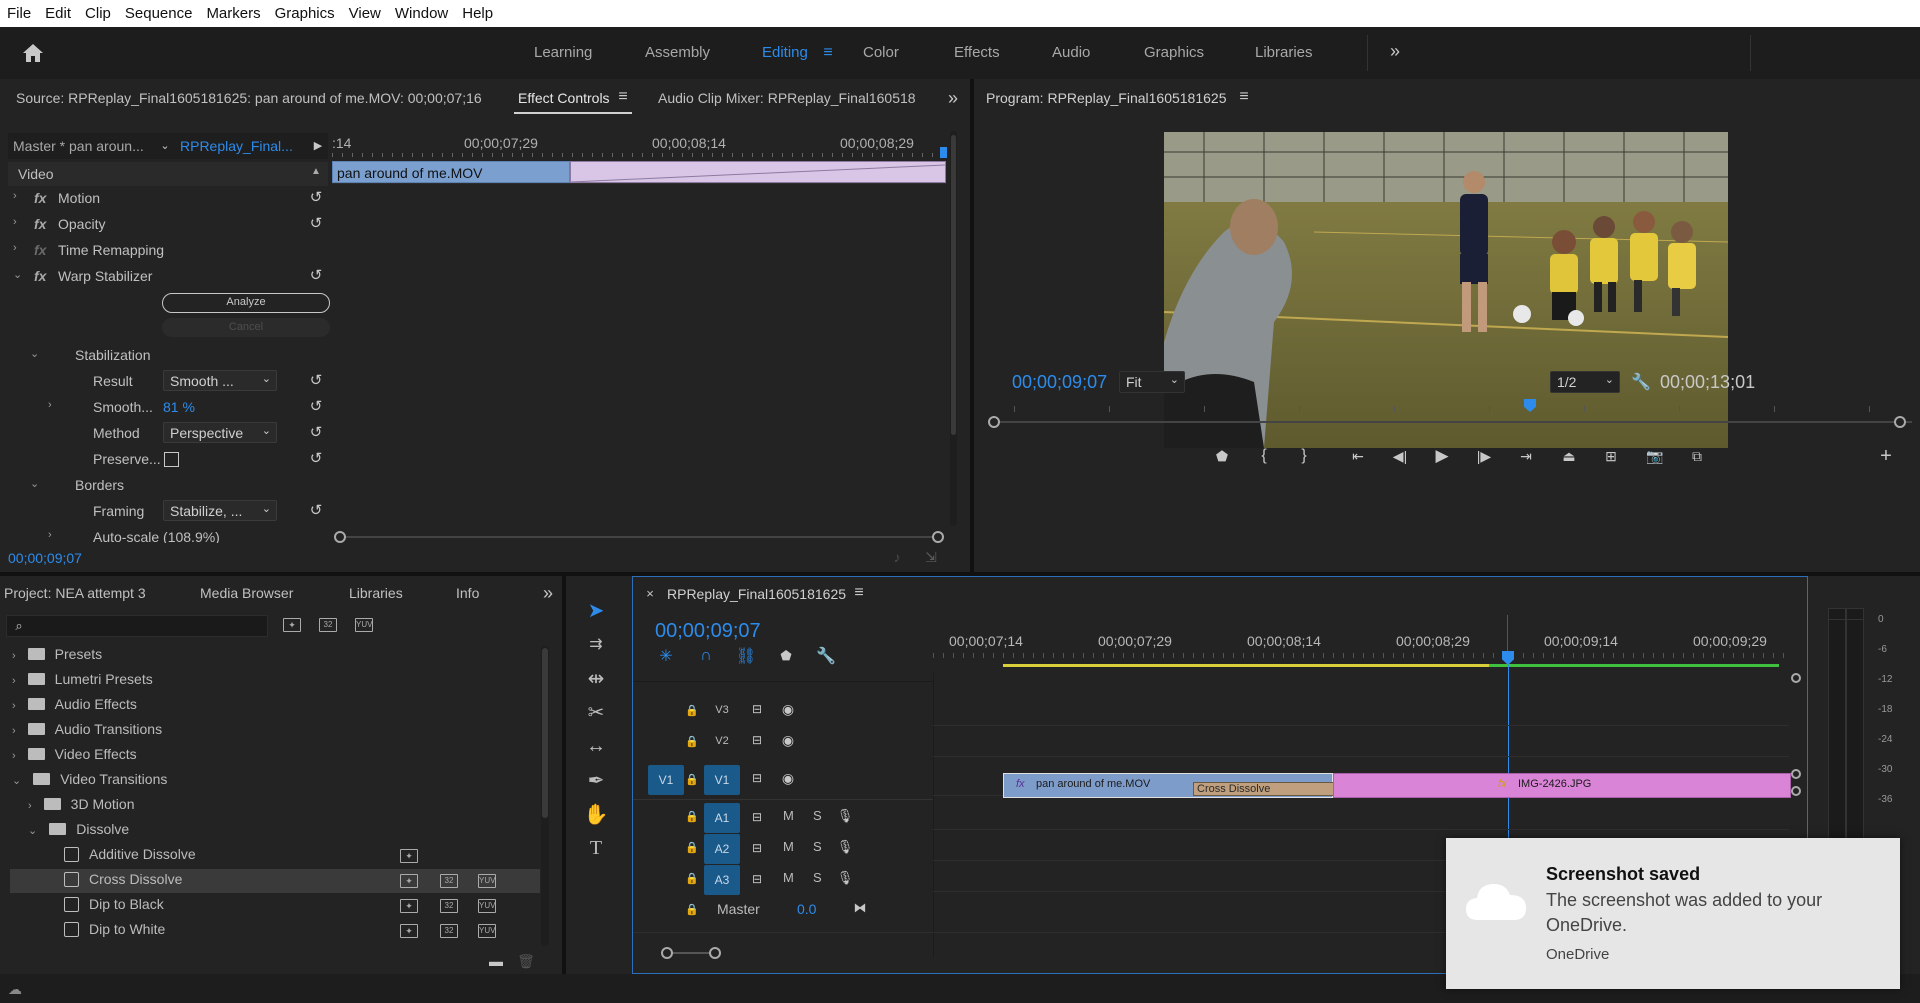  I want to click on mark-in-icon: {, so click(1264, 456).